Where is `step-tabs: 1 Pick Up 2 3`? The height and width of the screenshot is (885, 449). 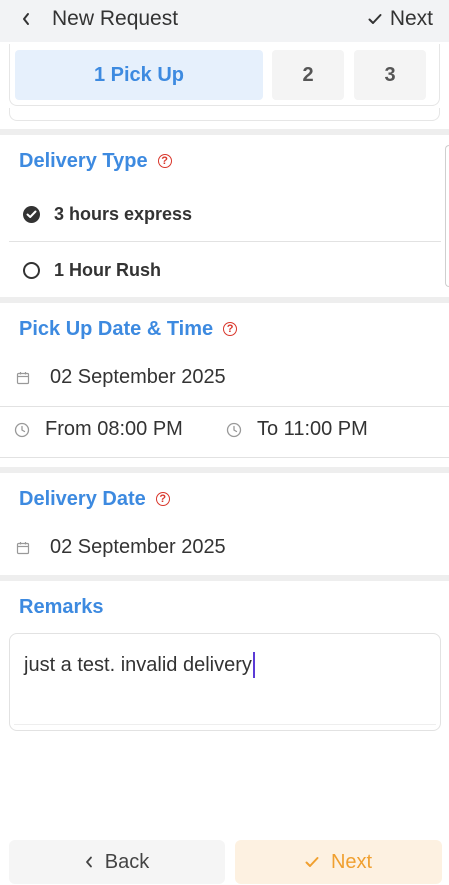
step-tabs: 1 Pick Up 2 3 is located at coordinates (224, 75).